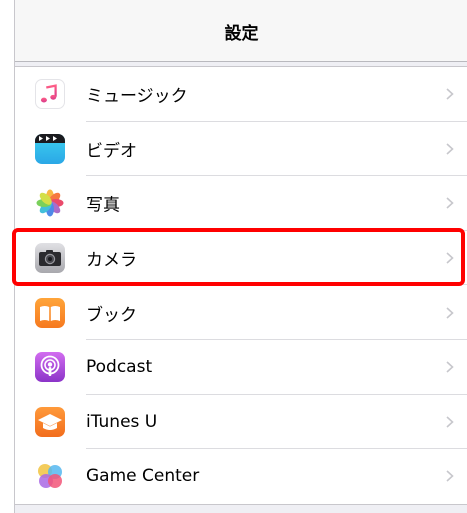  I want to click on page-title: 設定, so click(241, 34).